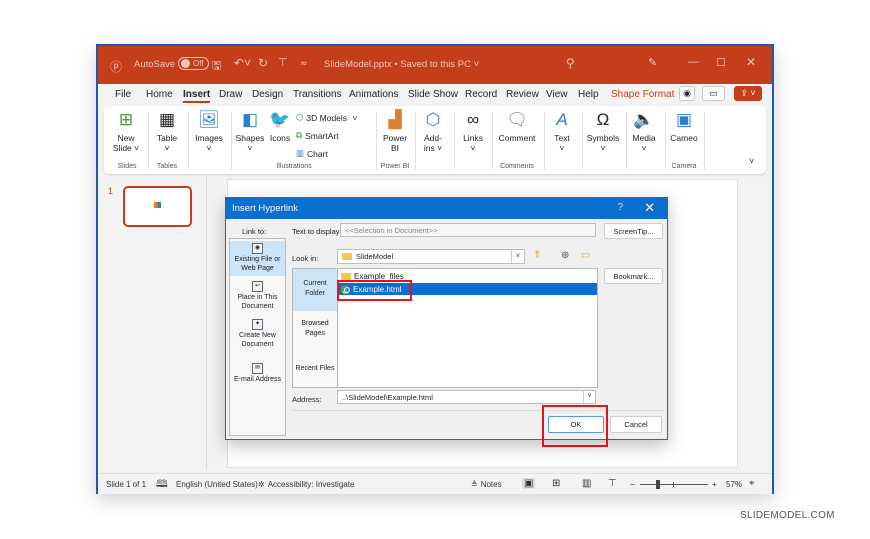 This screenshot has height=539, width=870. I want to click on group-tables: Tables, so click(167, 166).